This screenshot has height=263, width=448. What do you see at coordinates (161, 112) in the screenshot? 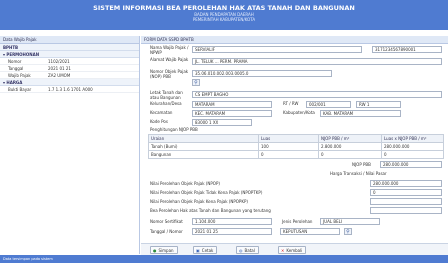
I see `kecamatan-label: Kecamatan` at bounding box center [161, 112].